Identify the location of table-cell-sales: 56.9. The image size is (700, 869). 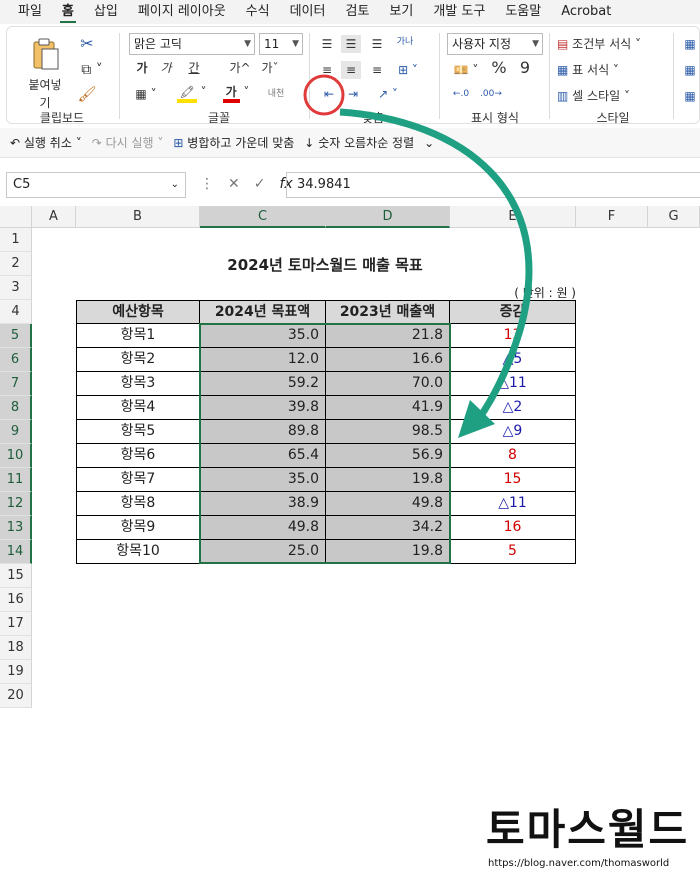
(388, 456).